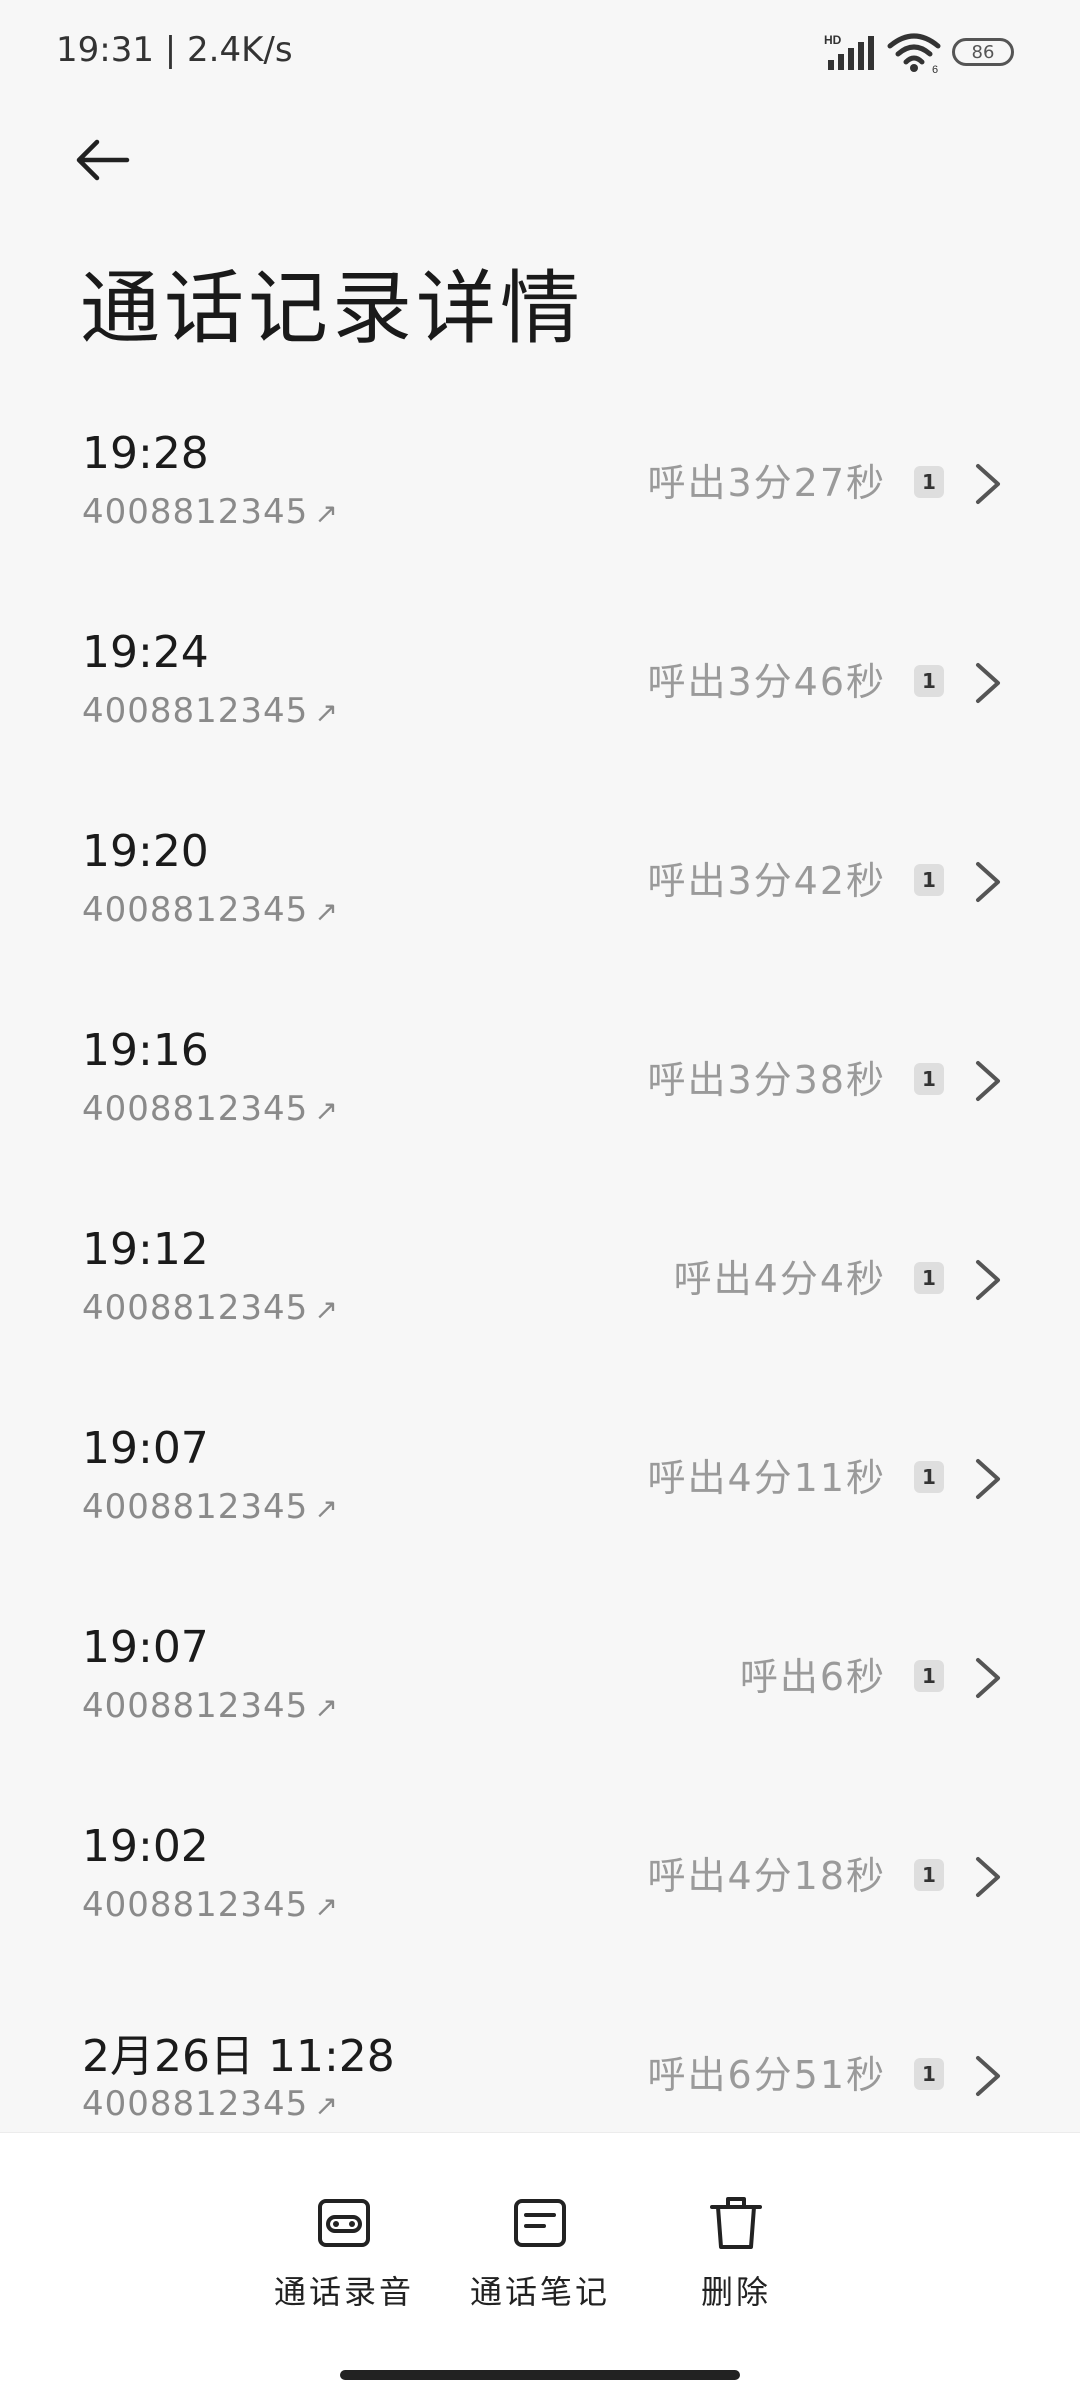  What do you see at coordinates (174, 50) in the screenshot?
I see `status-time-speed: 19:31 | 2.4K/s` at bounding box center [174, 50].